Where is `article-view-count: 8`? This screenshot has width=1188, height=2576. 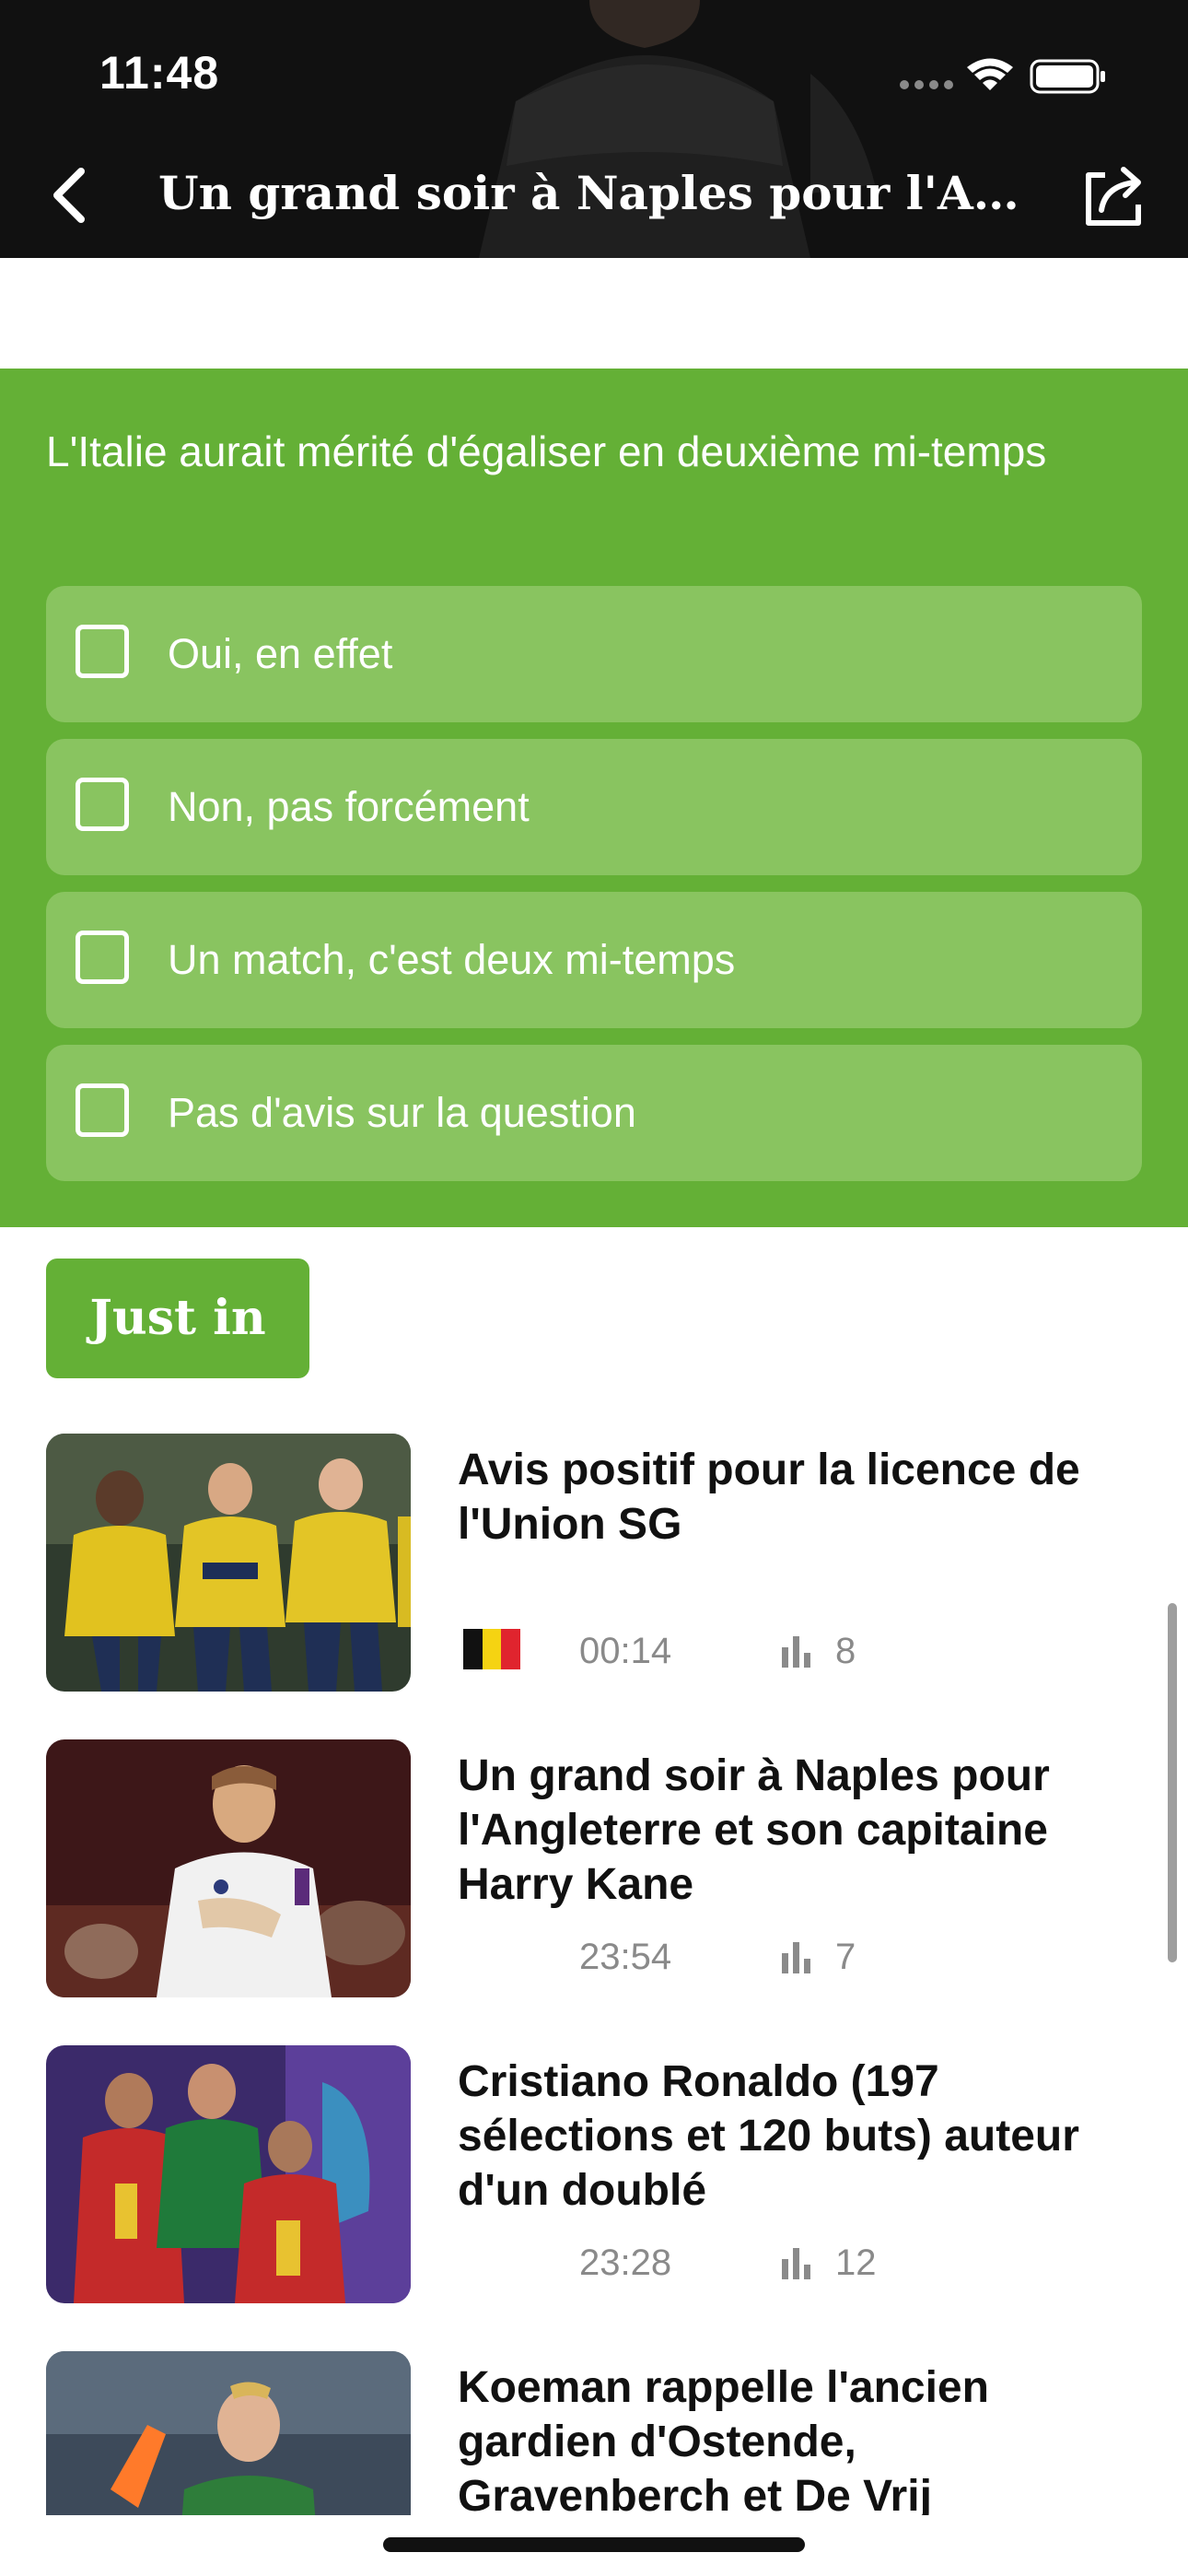 article-view-count: 8 is located at coordinates (845, 1651).